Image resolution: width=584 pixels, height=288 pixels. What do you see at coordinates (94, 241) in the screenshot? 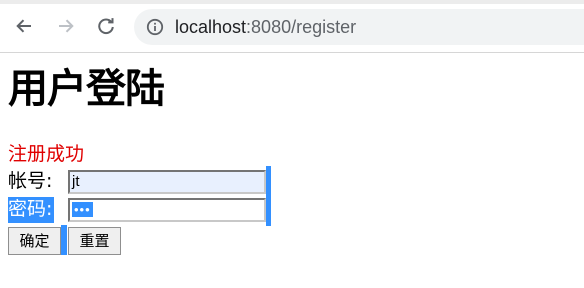
I see `reset-button: 重置` at bounding box center [94, 241].